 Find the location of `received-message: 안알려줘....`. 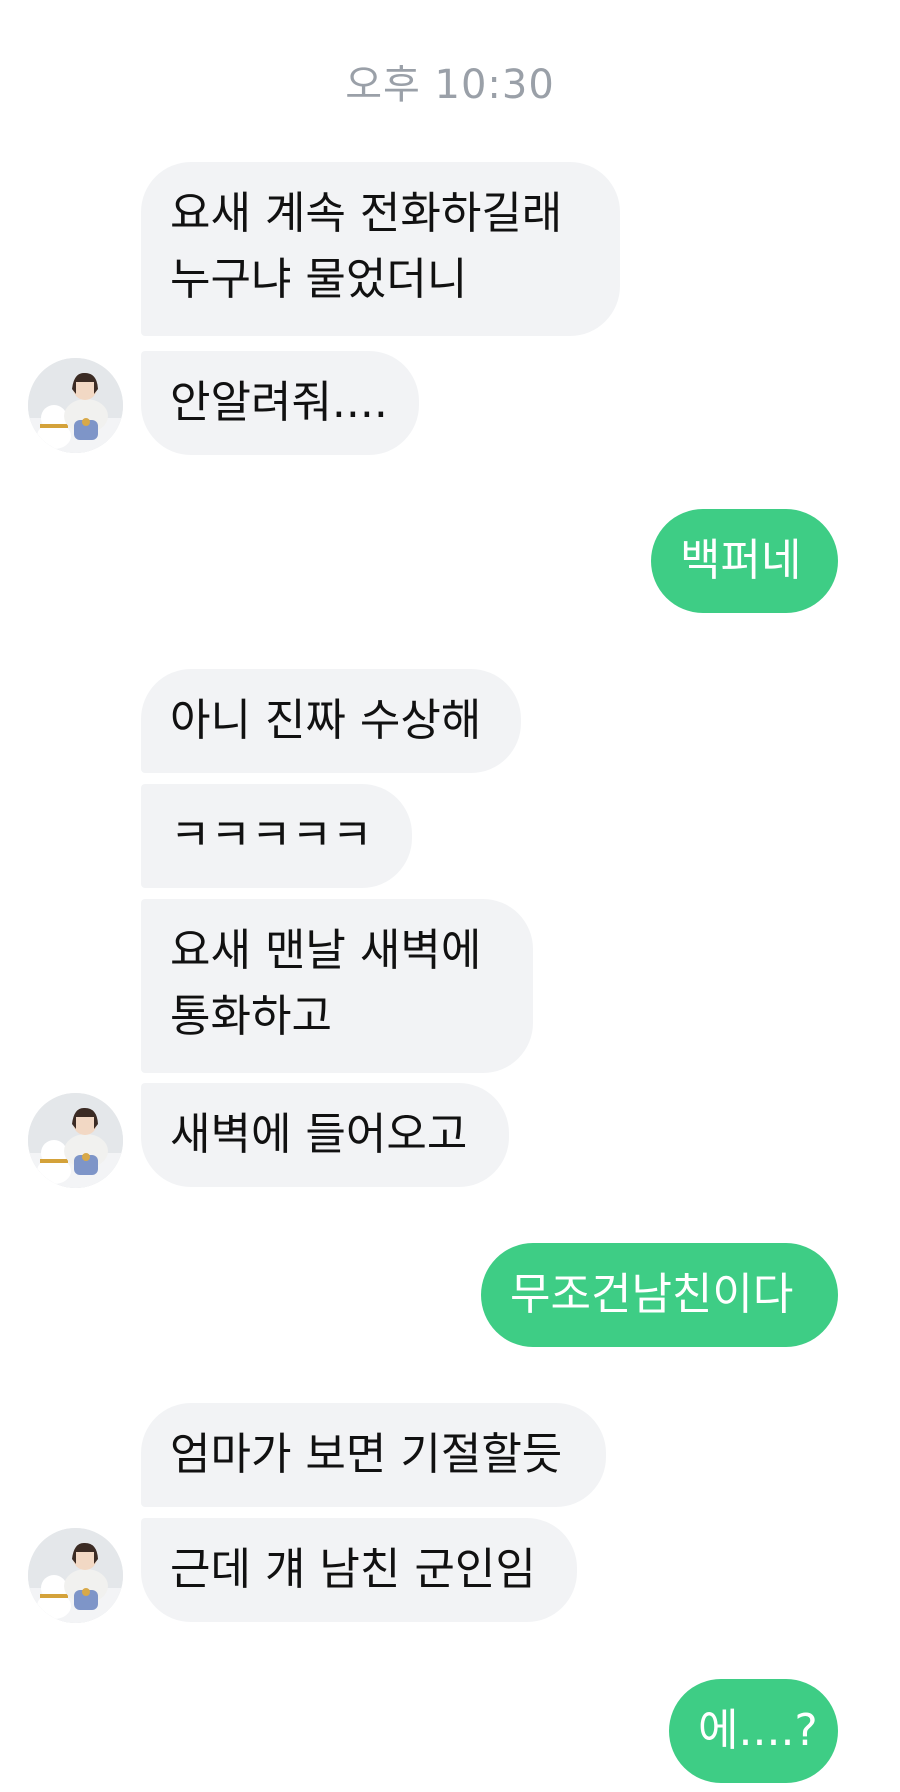

received-message: 안알려줘.... is located at coordinates (280, 403).